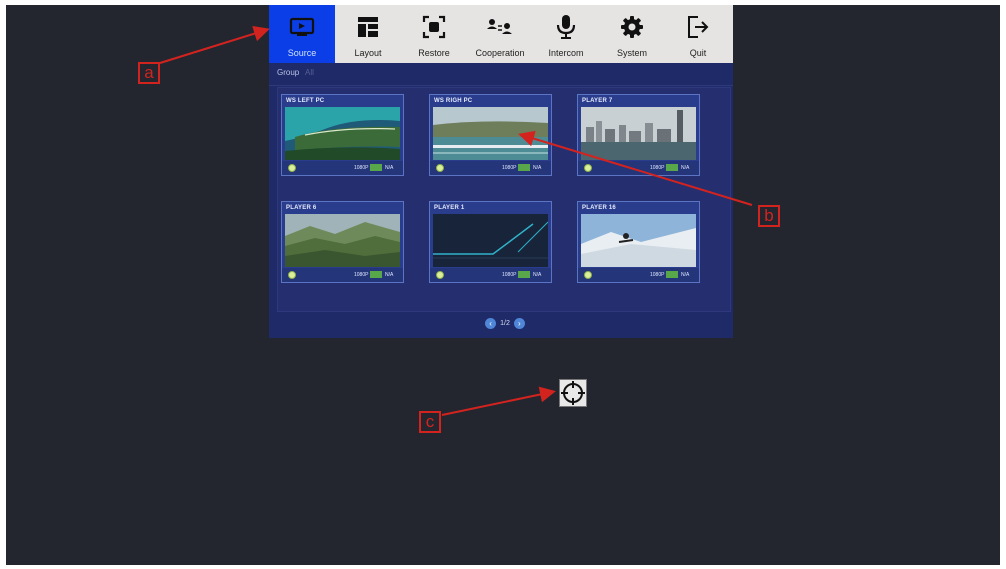 This screenshot has height=569, width=1006. Describe the element at coordinates (599, 208) in the screenshot. I see `card-title: PLAYER 16` at that location.